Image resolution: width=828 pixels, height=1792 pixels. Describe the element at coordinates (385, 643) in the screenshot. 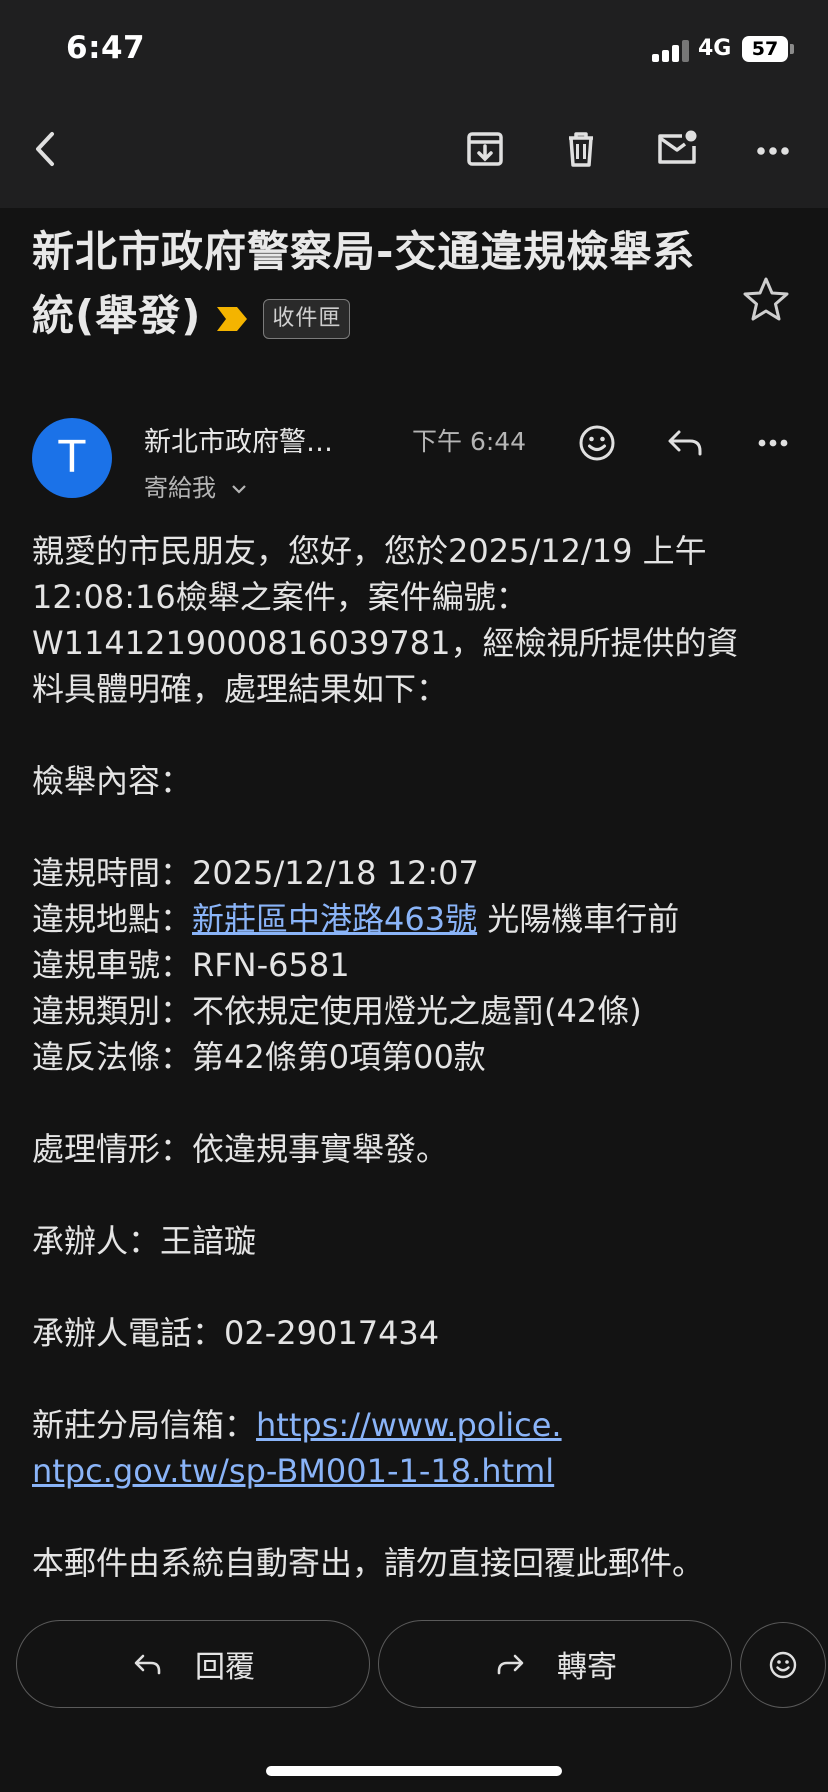

I see `body-line: W1141219000816039781，經檢視所提供的資` at that location.